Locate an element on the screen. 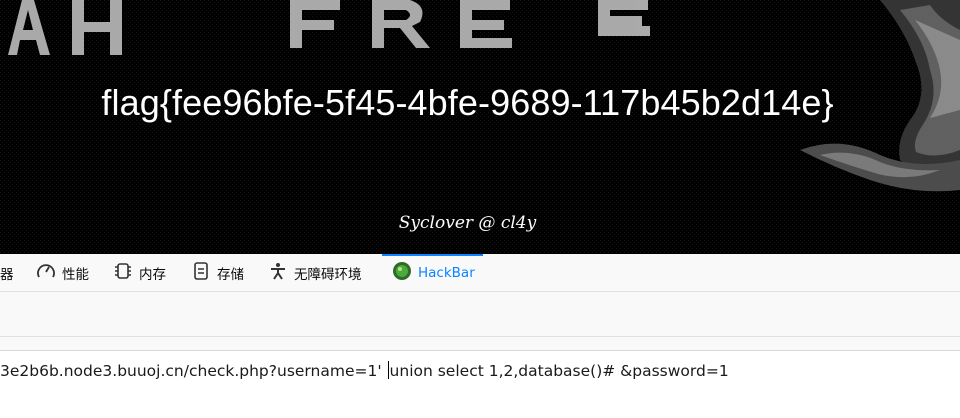 The width and height of the screenshot is (960, 418). storage-icon is located at coordinates (201, 272).